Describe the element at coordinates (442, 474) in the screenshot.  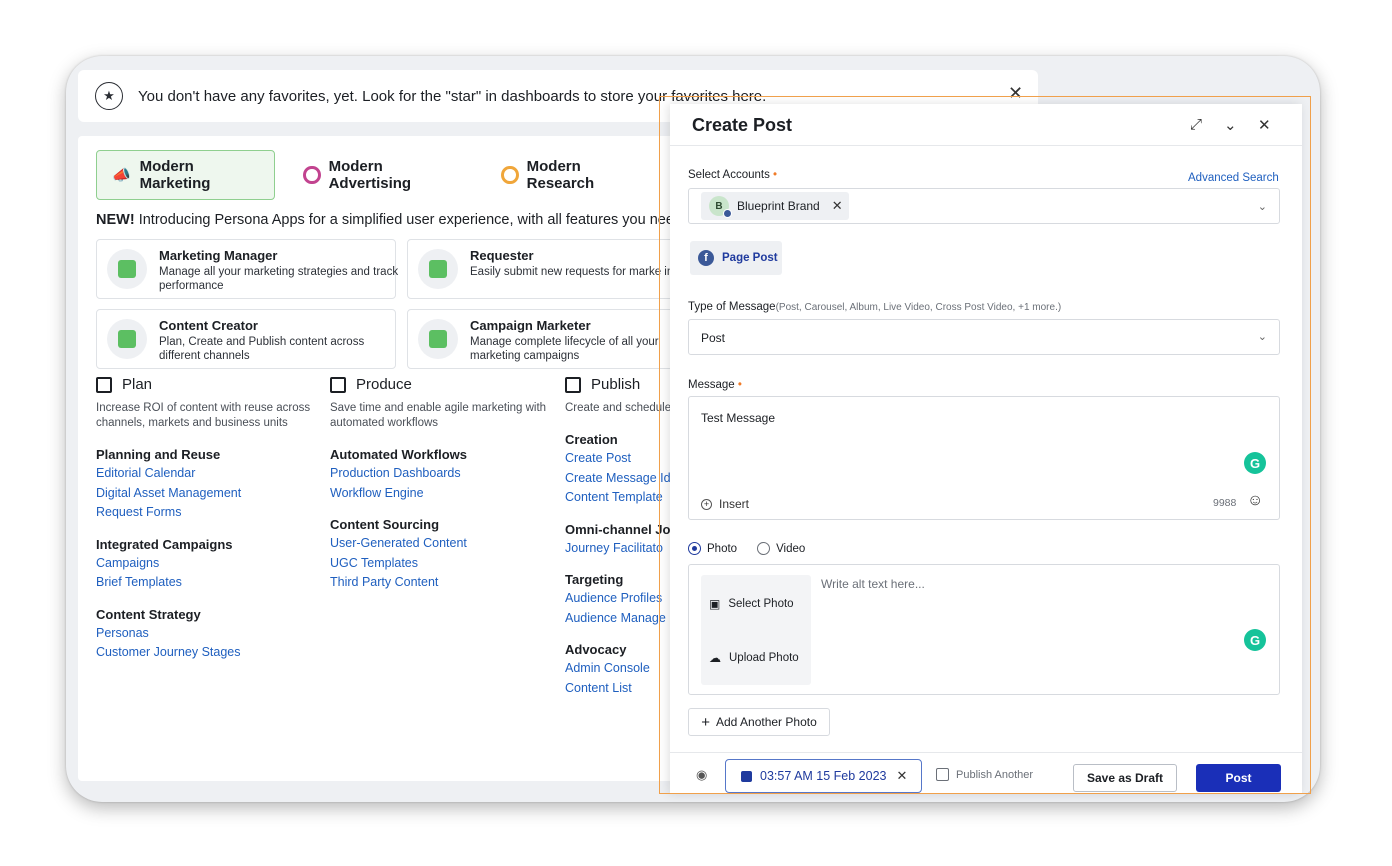
I see `link-production-dashboards: Production Dashboards` at that location.